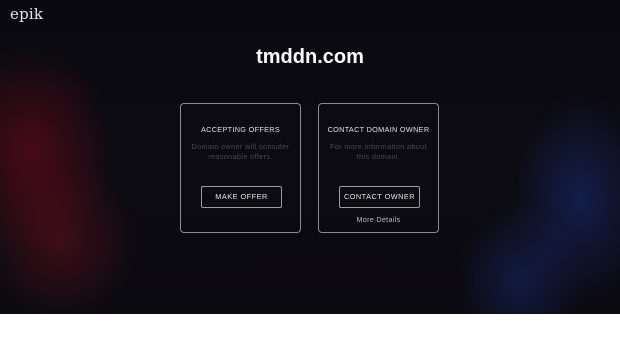 The image size is (620, 343). What do you see at coordinates (26, 14) in the screenshot?
I see `epik-logo: epik` at bounding box center [26, 14].